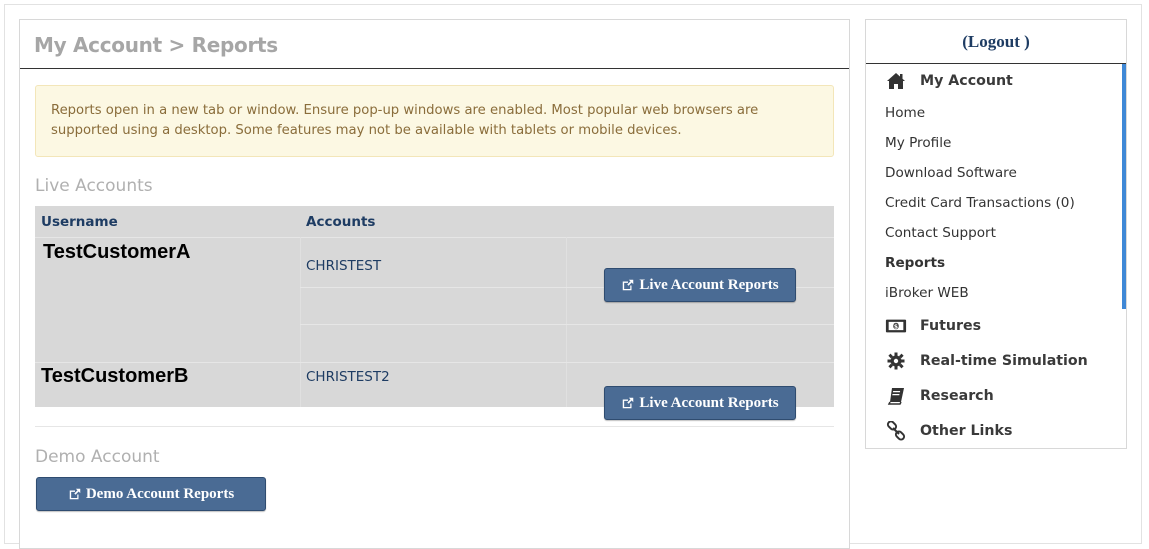  I want to click on sidebar-section-futures: $ Futures, so click(933, 326).